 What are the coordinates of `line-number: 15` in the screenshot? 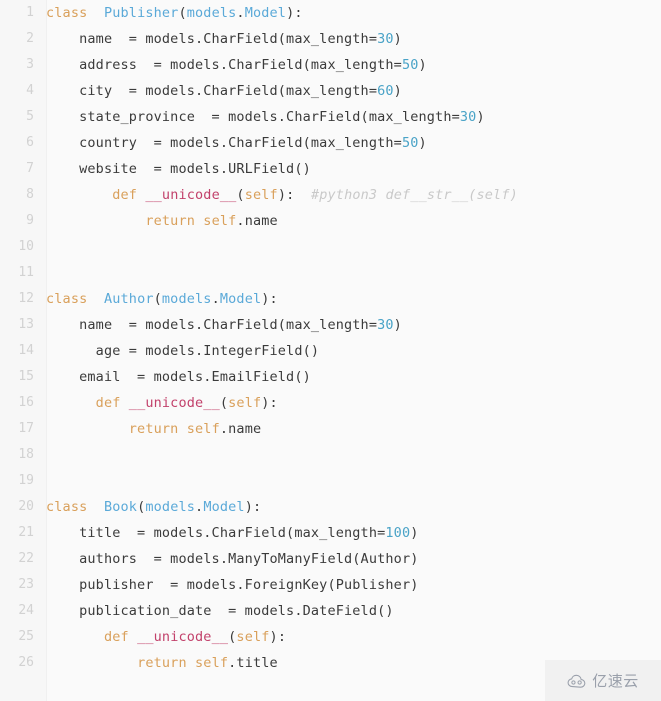 It's located at (26, 376).